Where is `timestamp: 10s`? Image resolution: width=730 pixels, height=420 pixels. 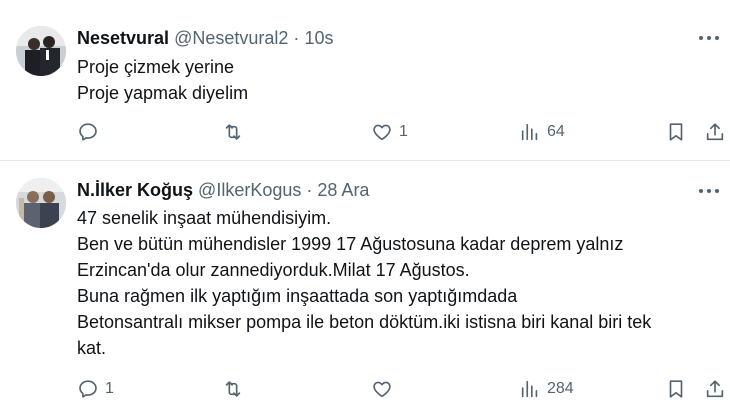 timestamp: 10s is located at coordinates (318, 38).